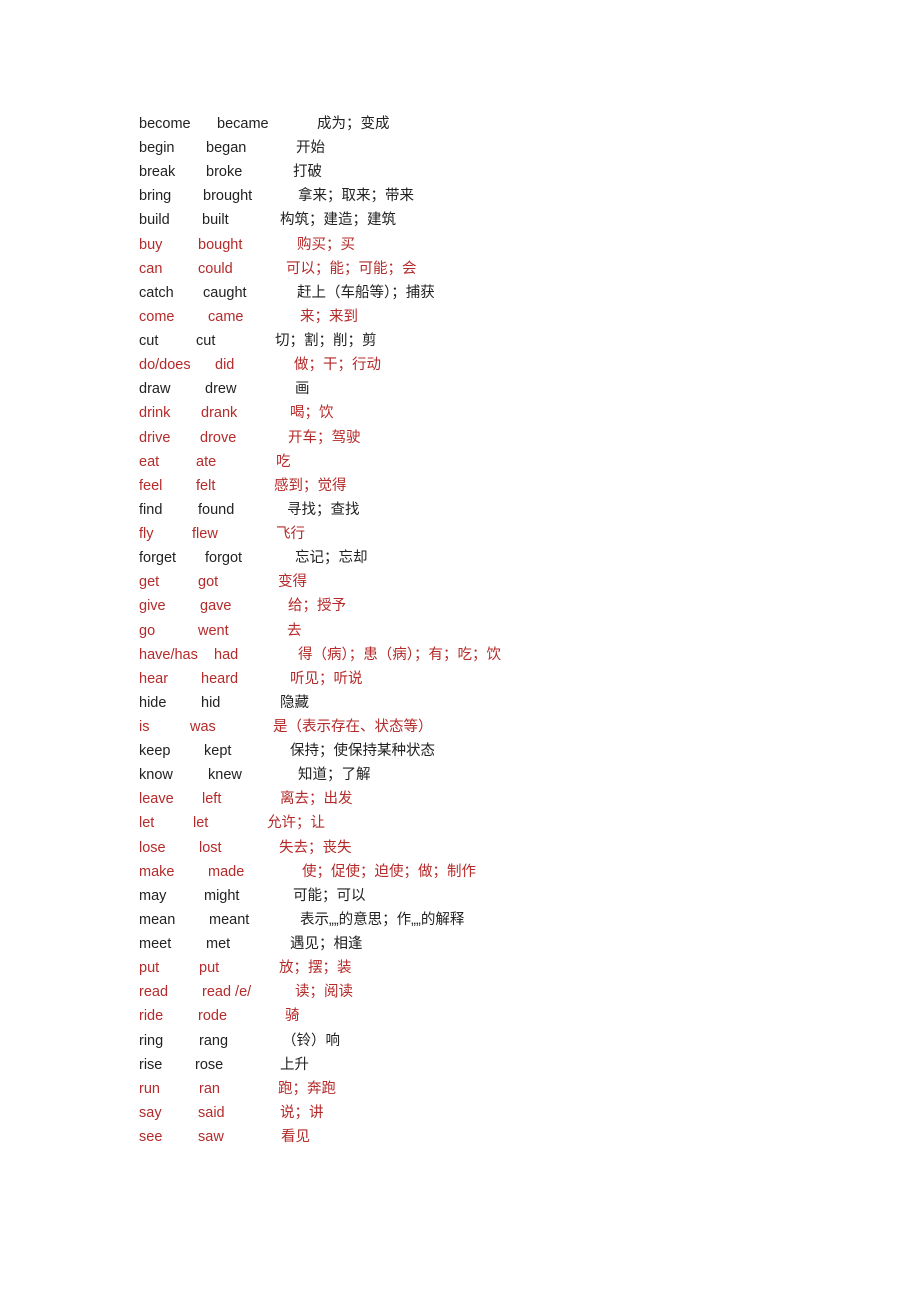  I want to click on verb-base-form: may, so click(153, 895).